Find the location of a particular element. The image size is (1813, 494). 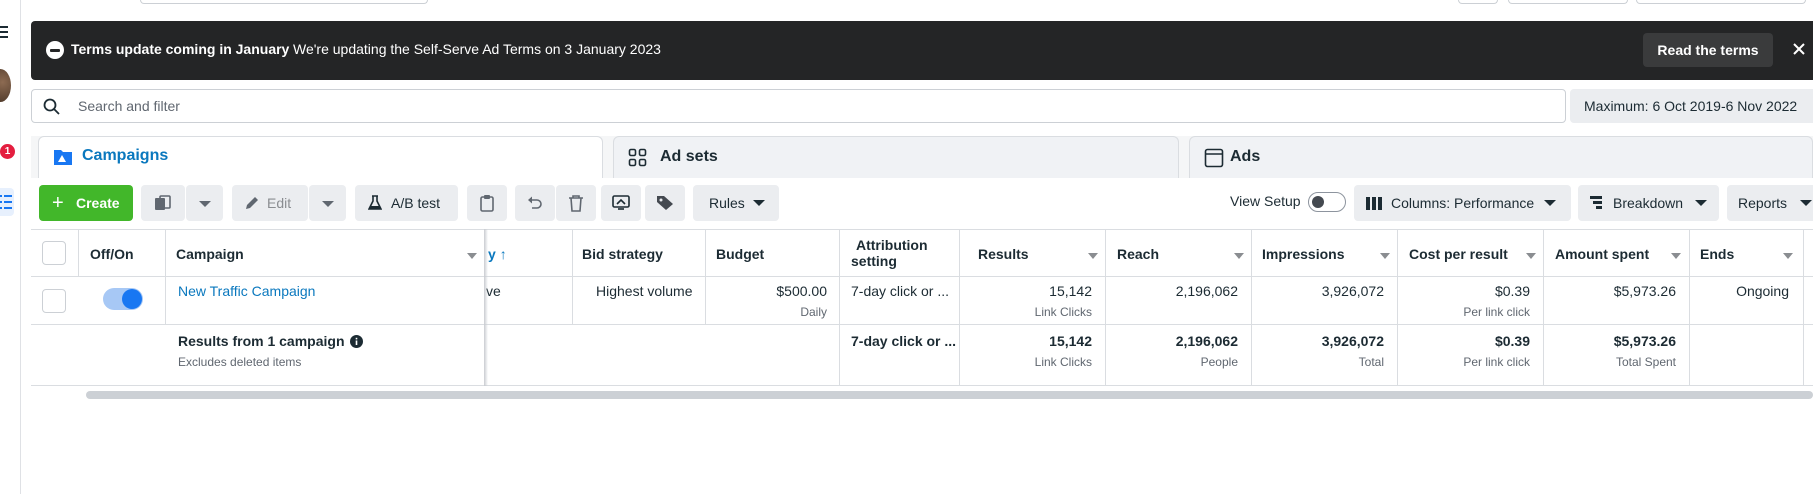

header-results: Results is located at coordinates (1003, 254).